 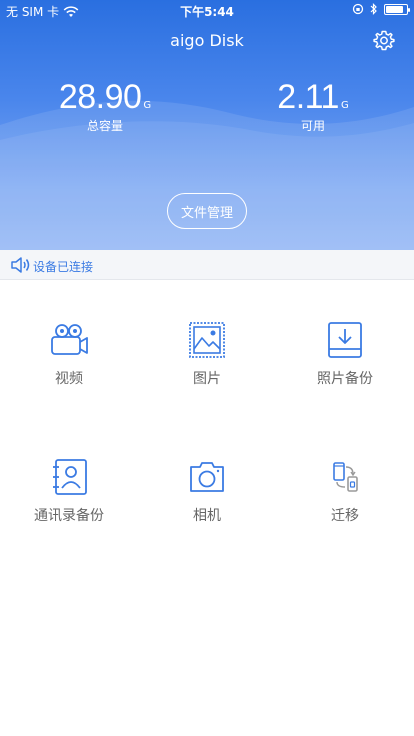 I want to click on free-capacity-value-row: 2.11 G, so click(x=313, y=97).